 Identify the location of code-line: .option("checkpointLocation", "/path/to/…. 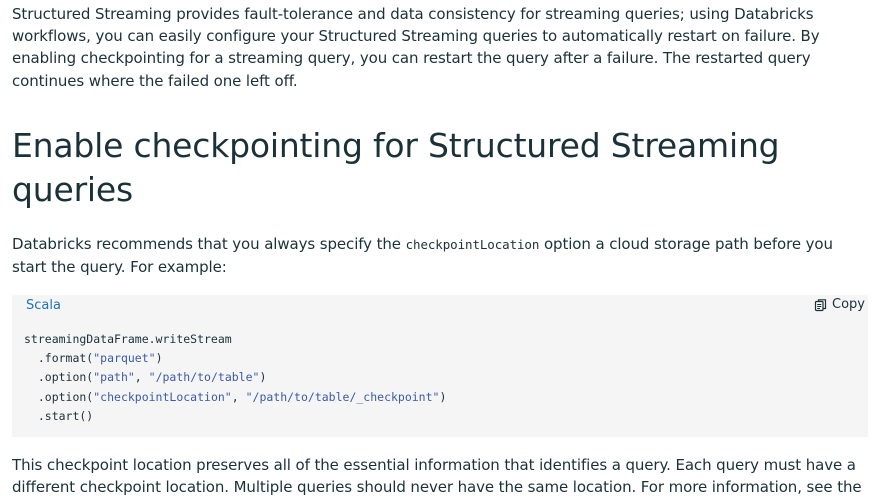
(235, 396).